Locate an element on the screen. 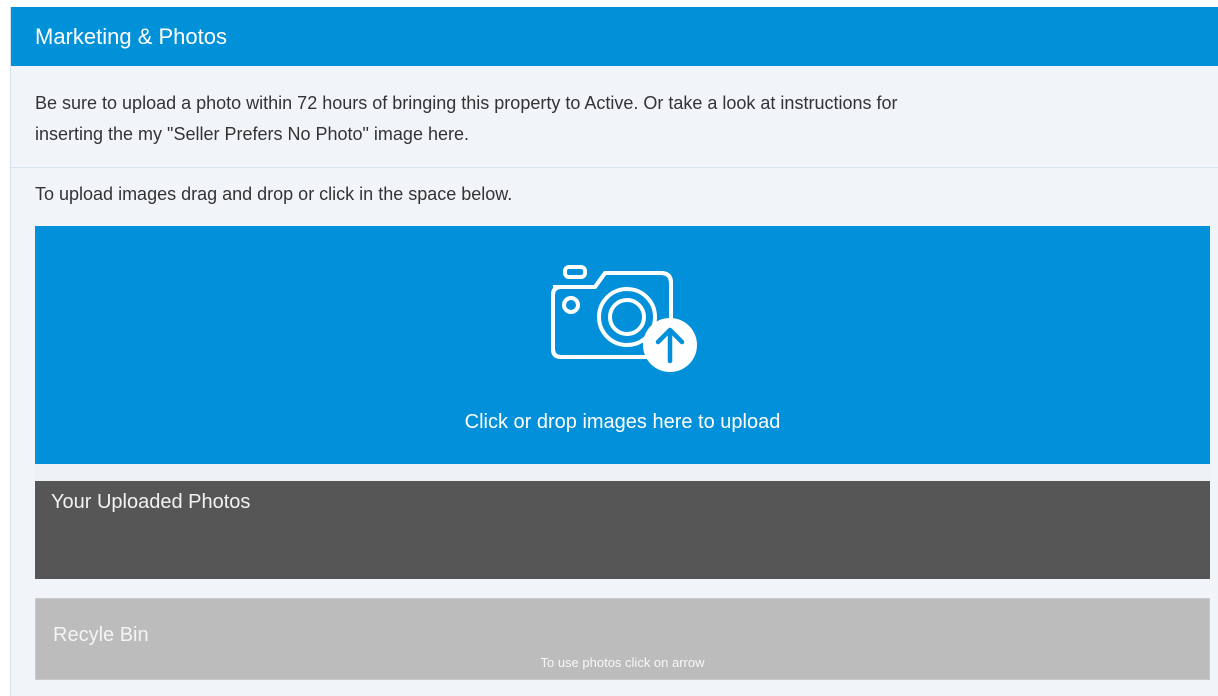 This screenshot has height=696, width=1218. uploaded-photos-title: Your Uploaded Photos is located at coordinates (151, 502).